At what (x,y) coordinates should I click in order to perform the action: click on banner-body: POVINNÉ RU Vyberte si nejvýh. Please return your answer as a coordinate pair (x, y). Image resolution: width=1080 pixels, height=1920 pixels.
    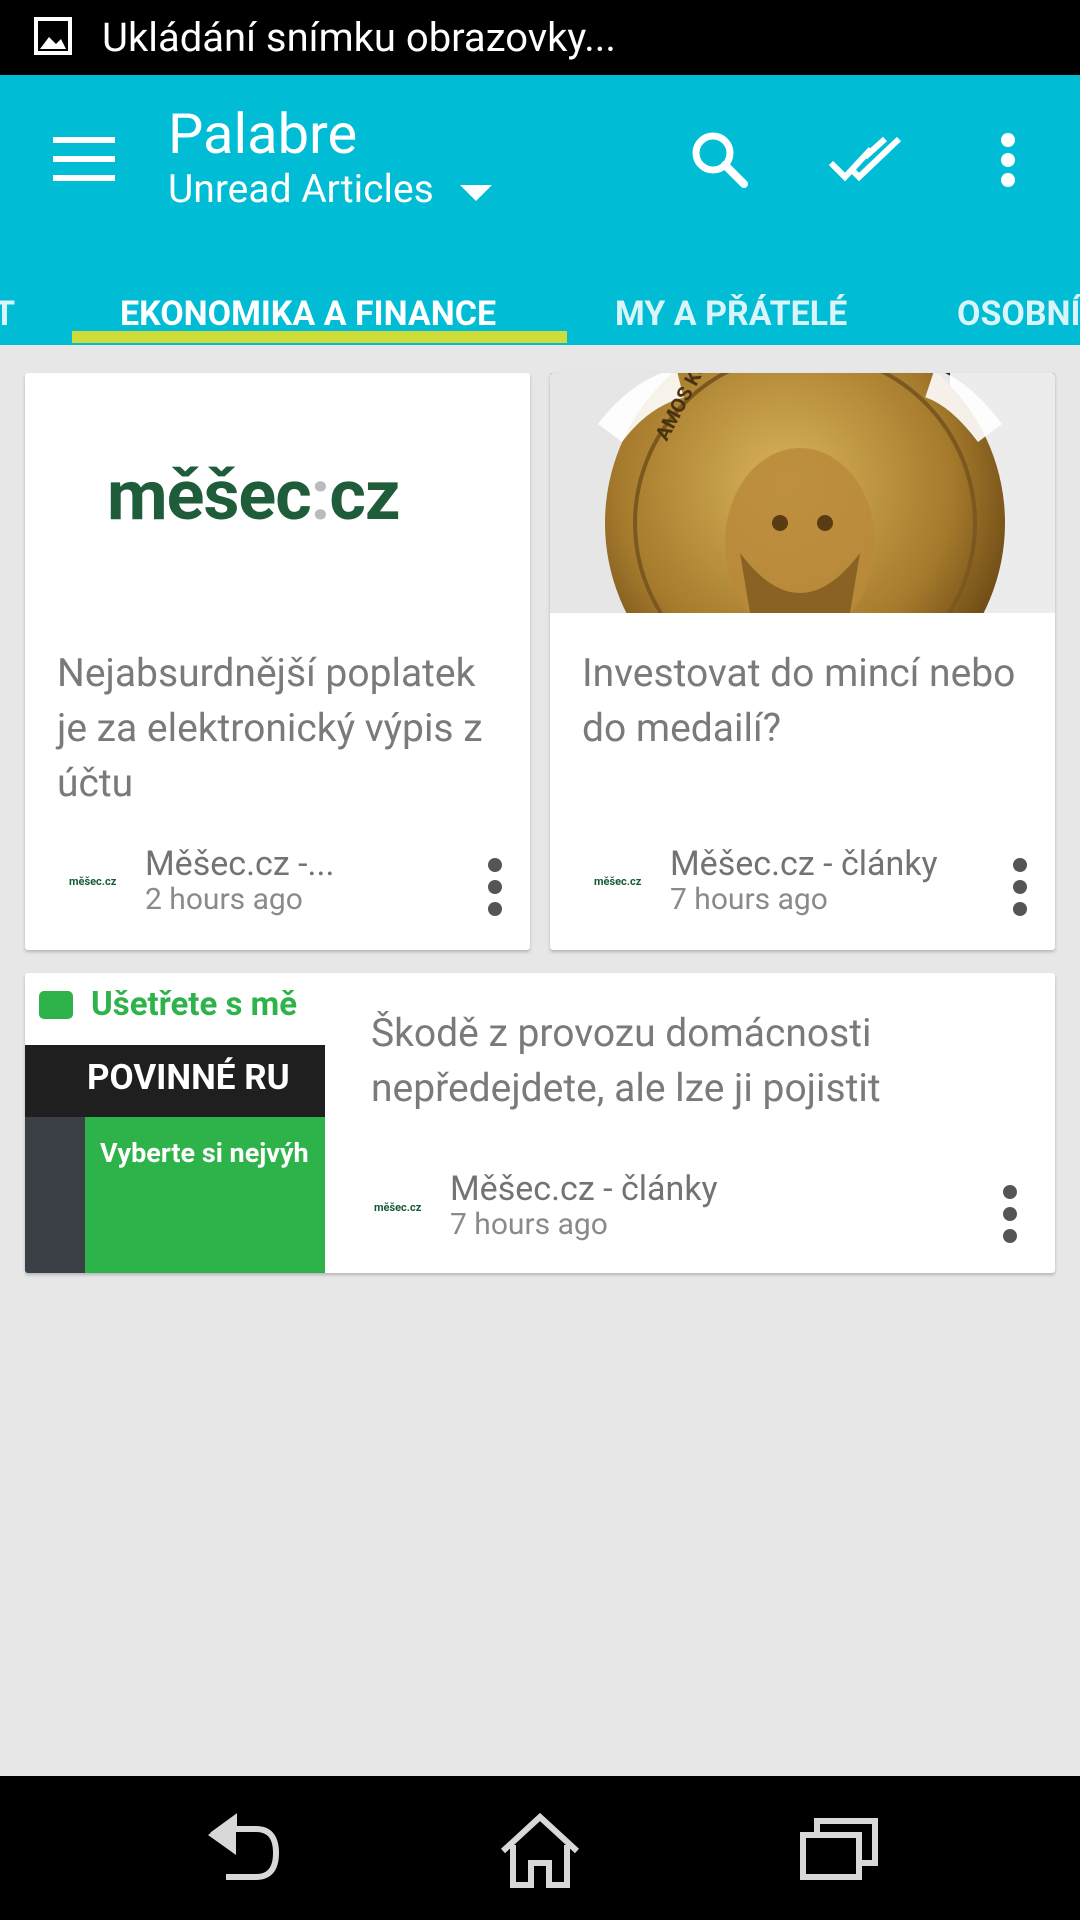
    Looking at the image, I should click on (175, 1159).